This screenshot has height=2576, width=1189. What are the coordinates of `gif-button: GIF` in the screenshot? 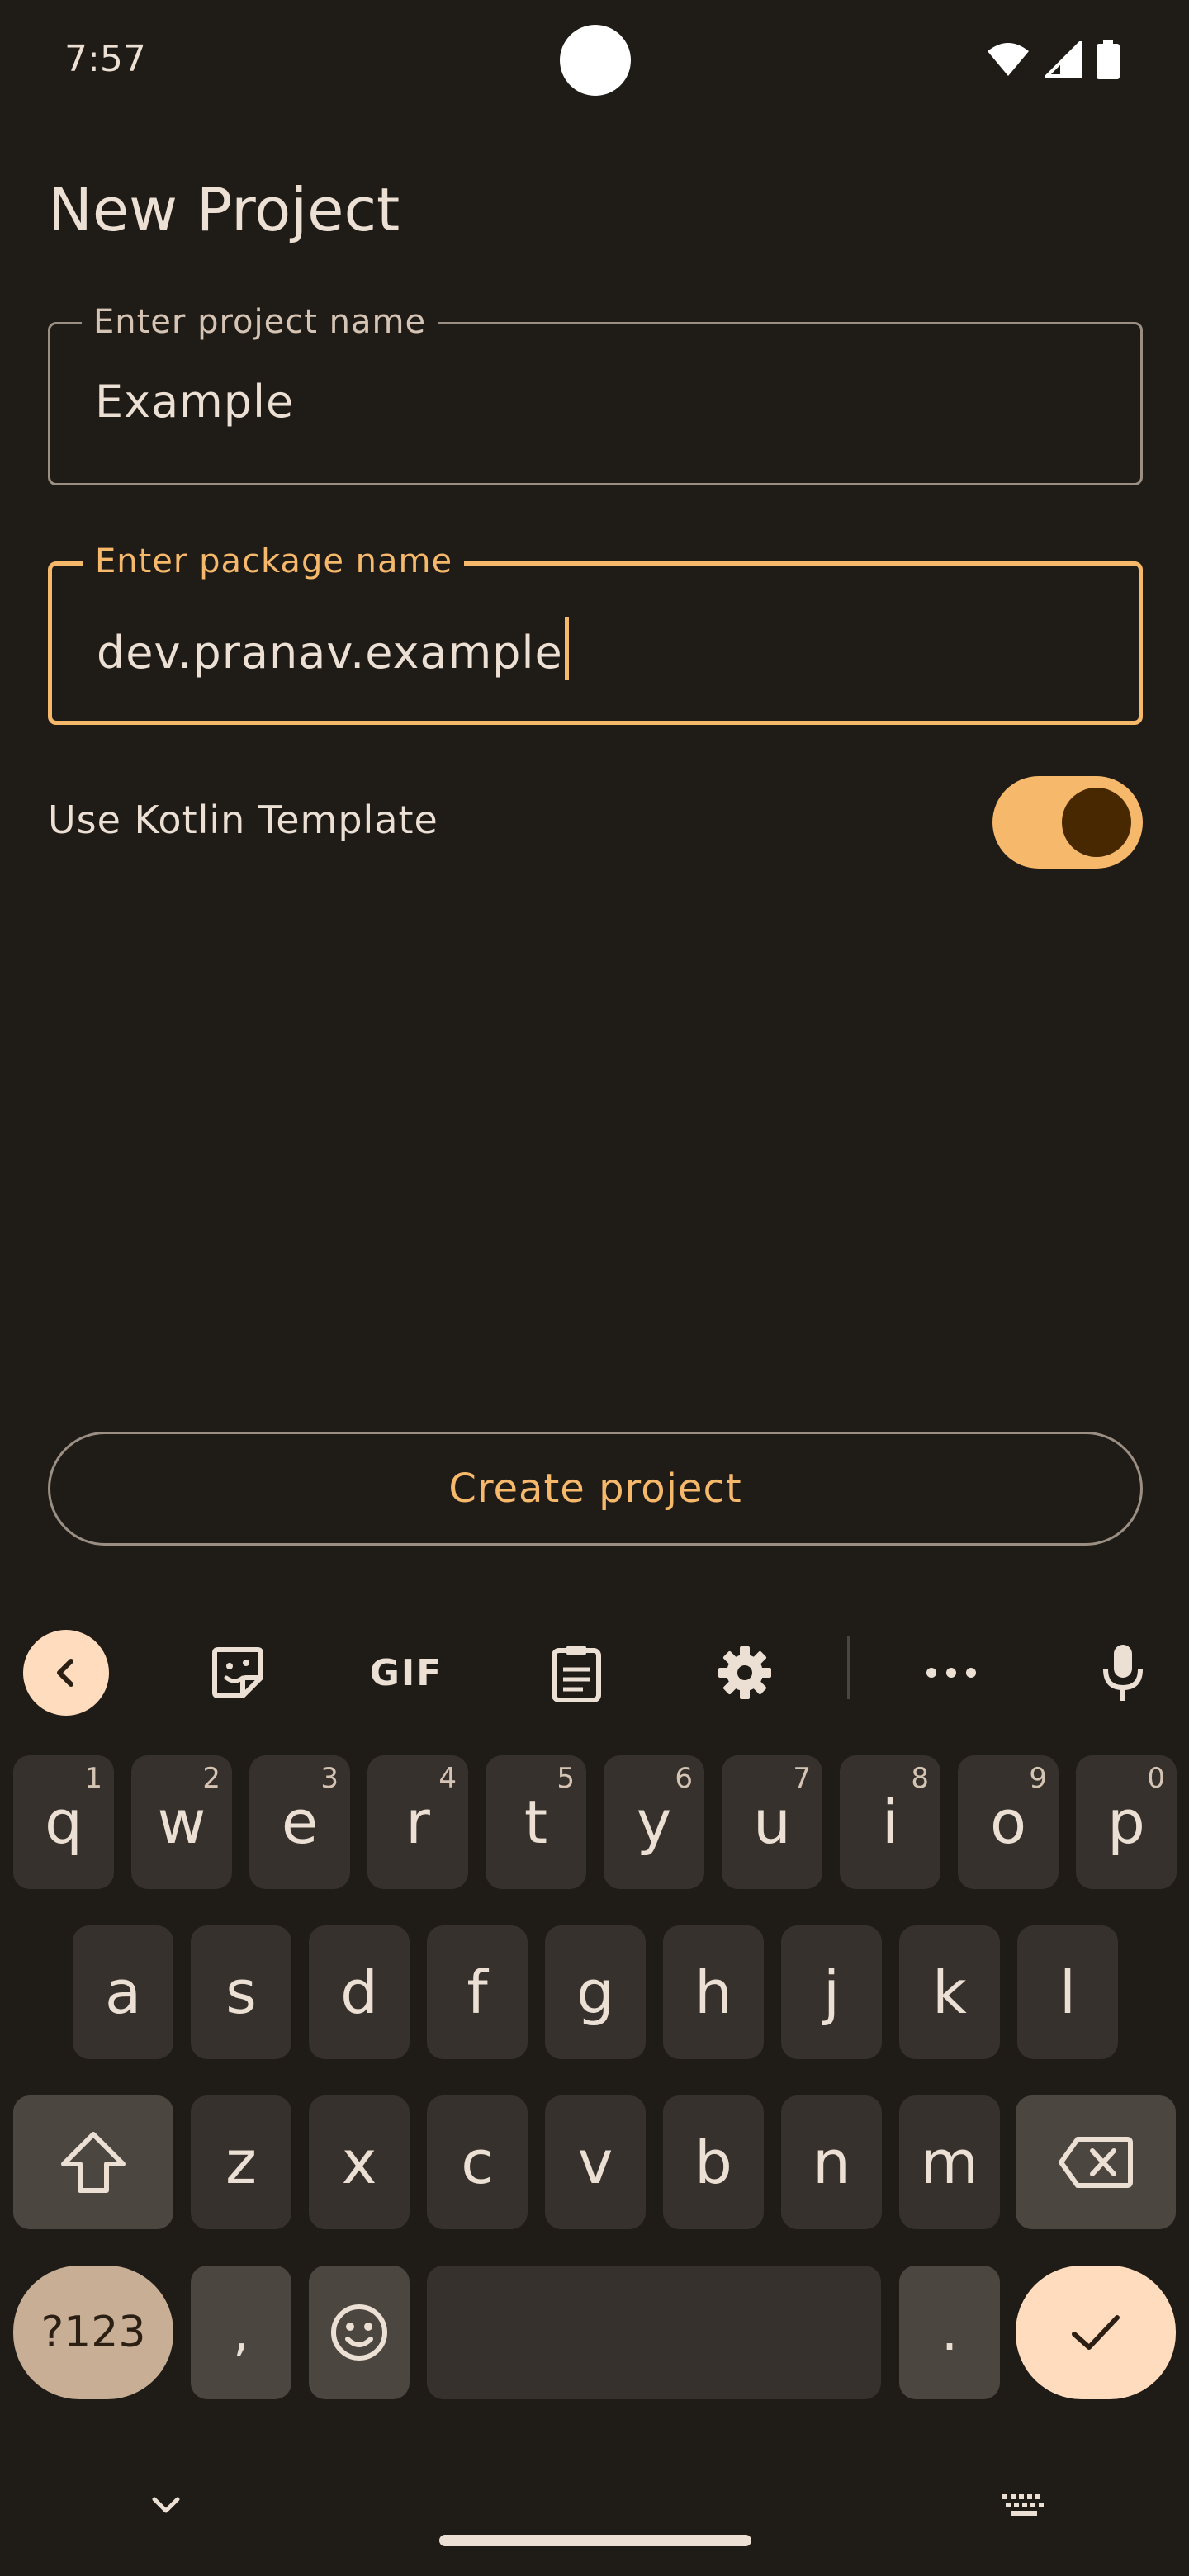 It's located at (406, 1673).